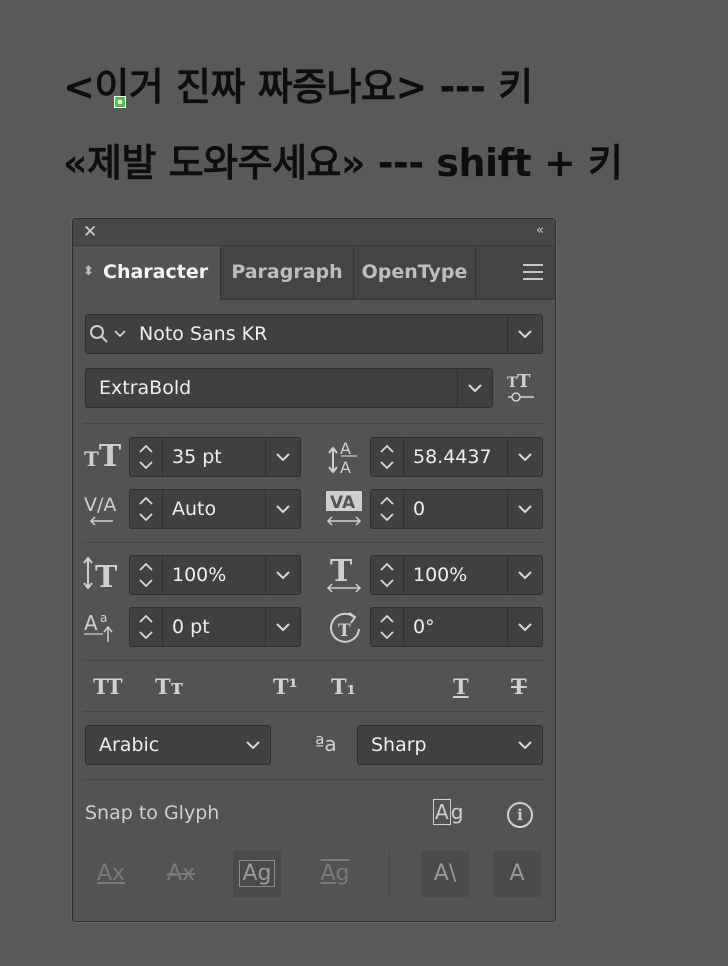 This screenshot has width=728, height=966. Describe the element at coordinates (147, 273) in the screenshot. I see `tab-character: ⬍ Character` at that location.